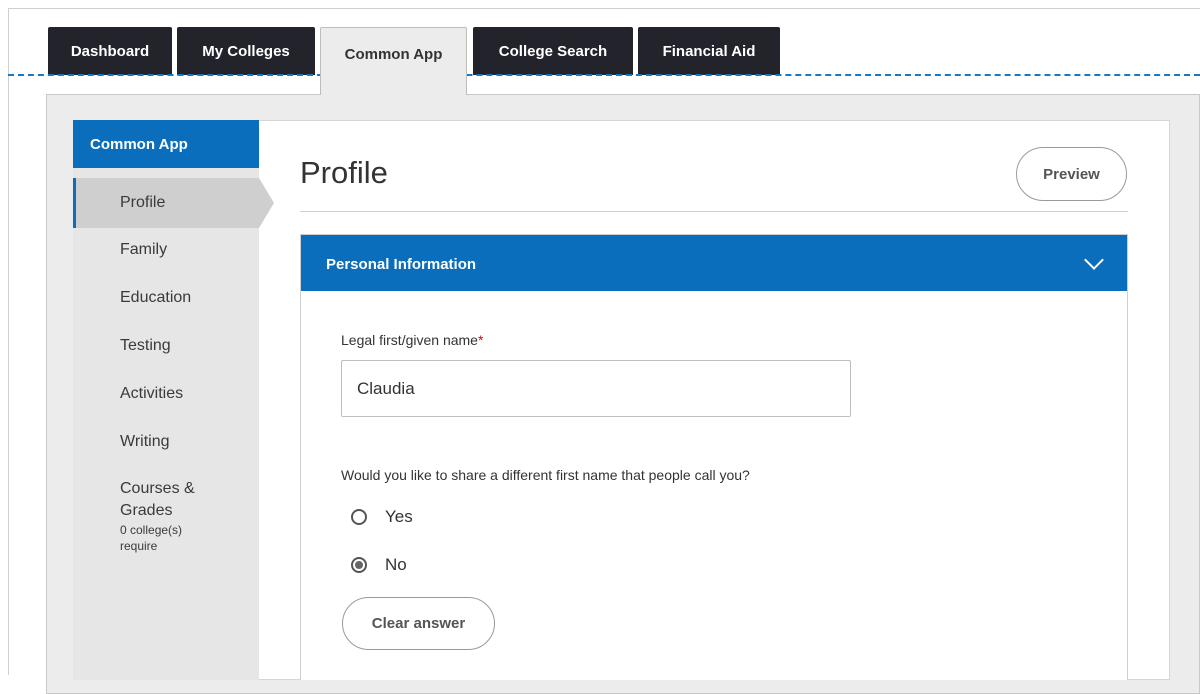 The height and width of the screenshot is (694, 1200). I want to click on first-name-label: Legal first/given name*, so click(412, 340).